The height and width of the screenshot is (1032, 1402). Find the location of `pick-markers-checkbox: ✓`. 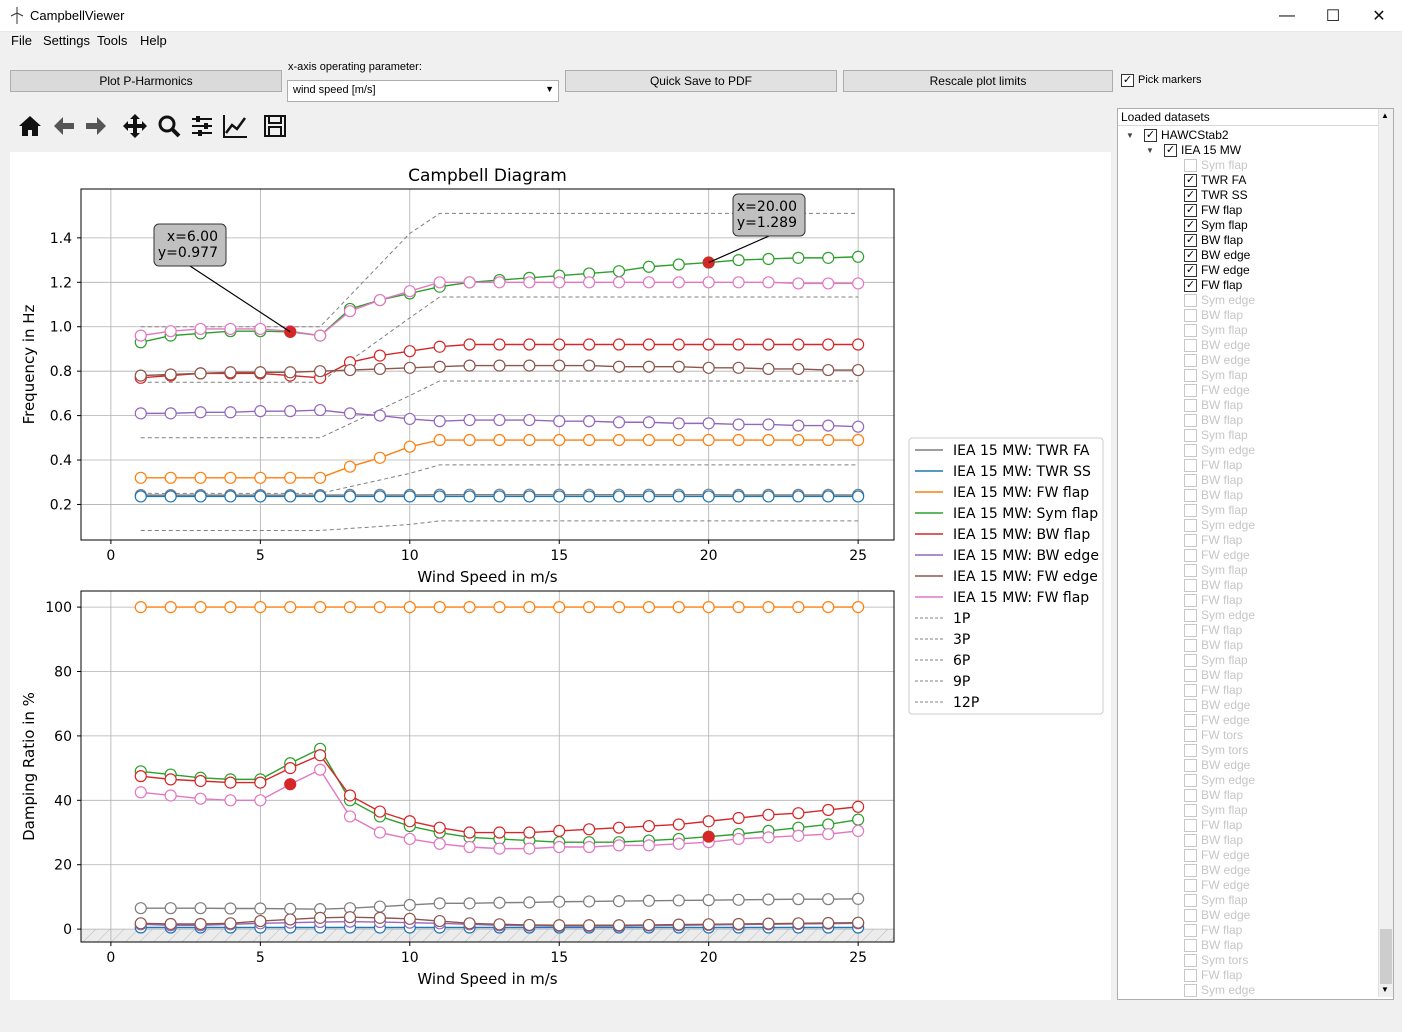

pick-markers-checkbox: ✓ is located at coordinates (1127, 80).